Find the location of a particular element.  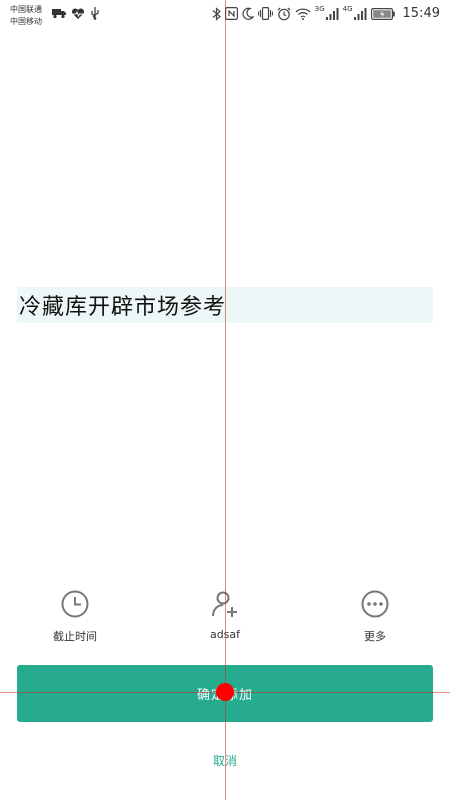

deadline-button: 截止时间 is located at coordinates (75, 616).